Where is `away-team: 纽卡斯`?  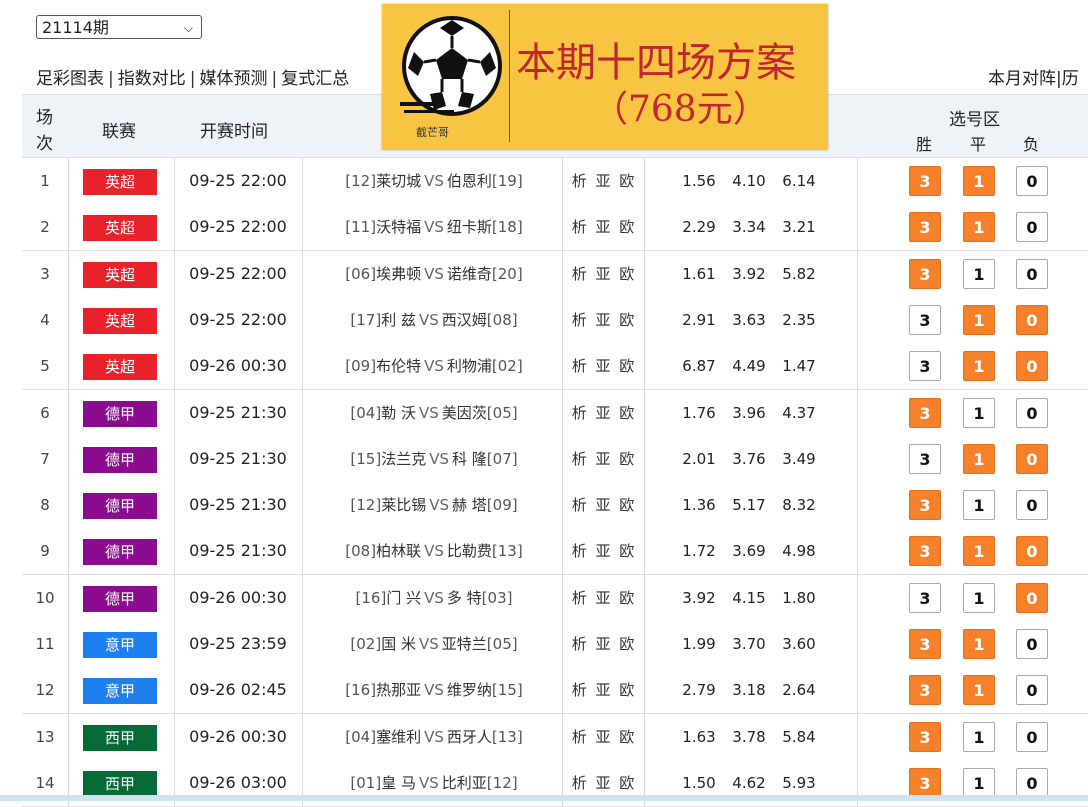 away-team: 纽卡斯 is located at coordinates (469, 227).